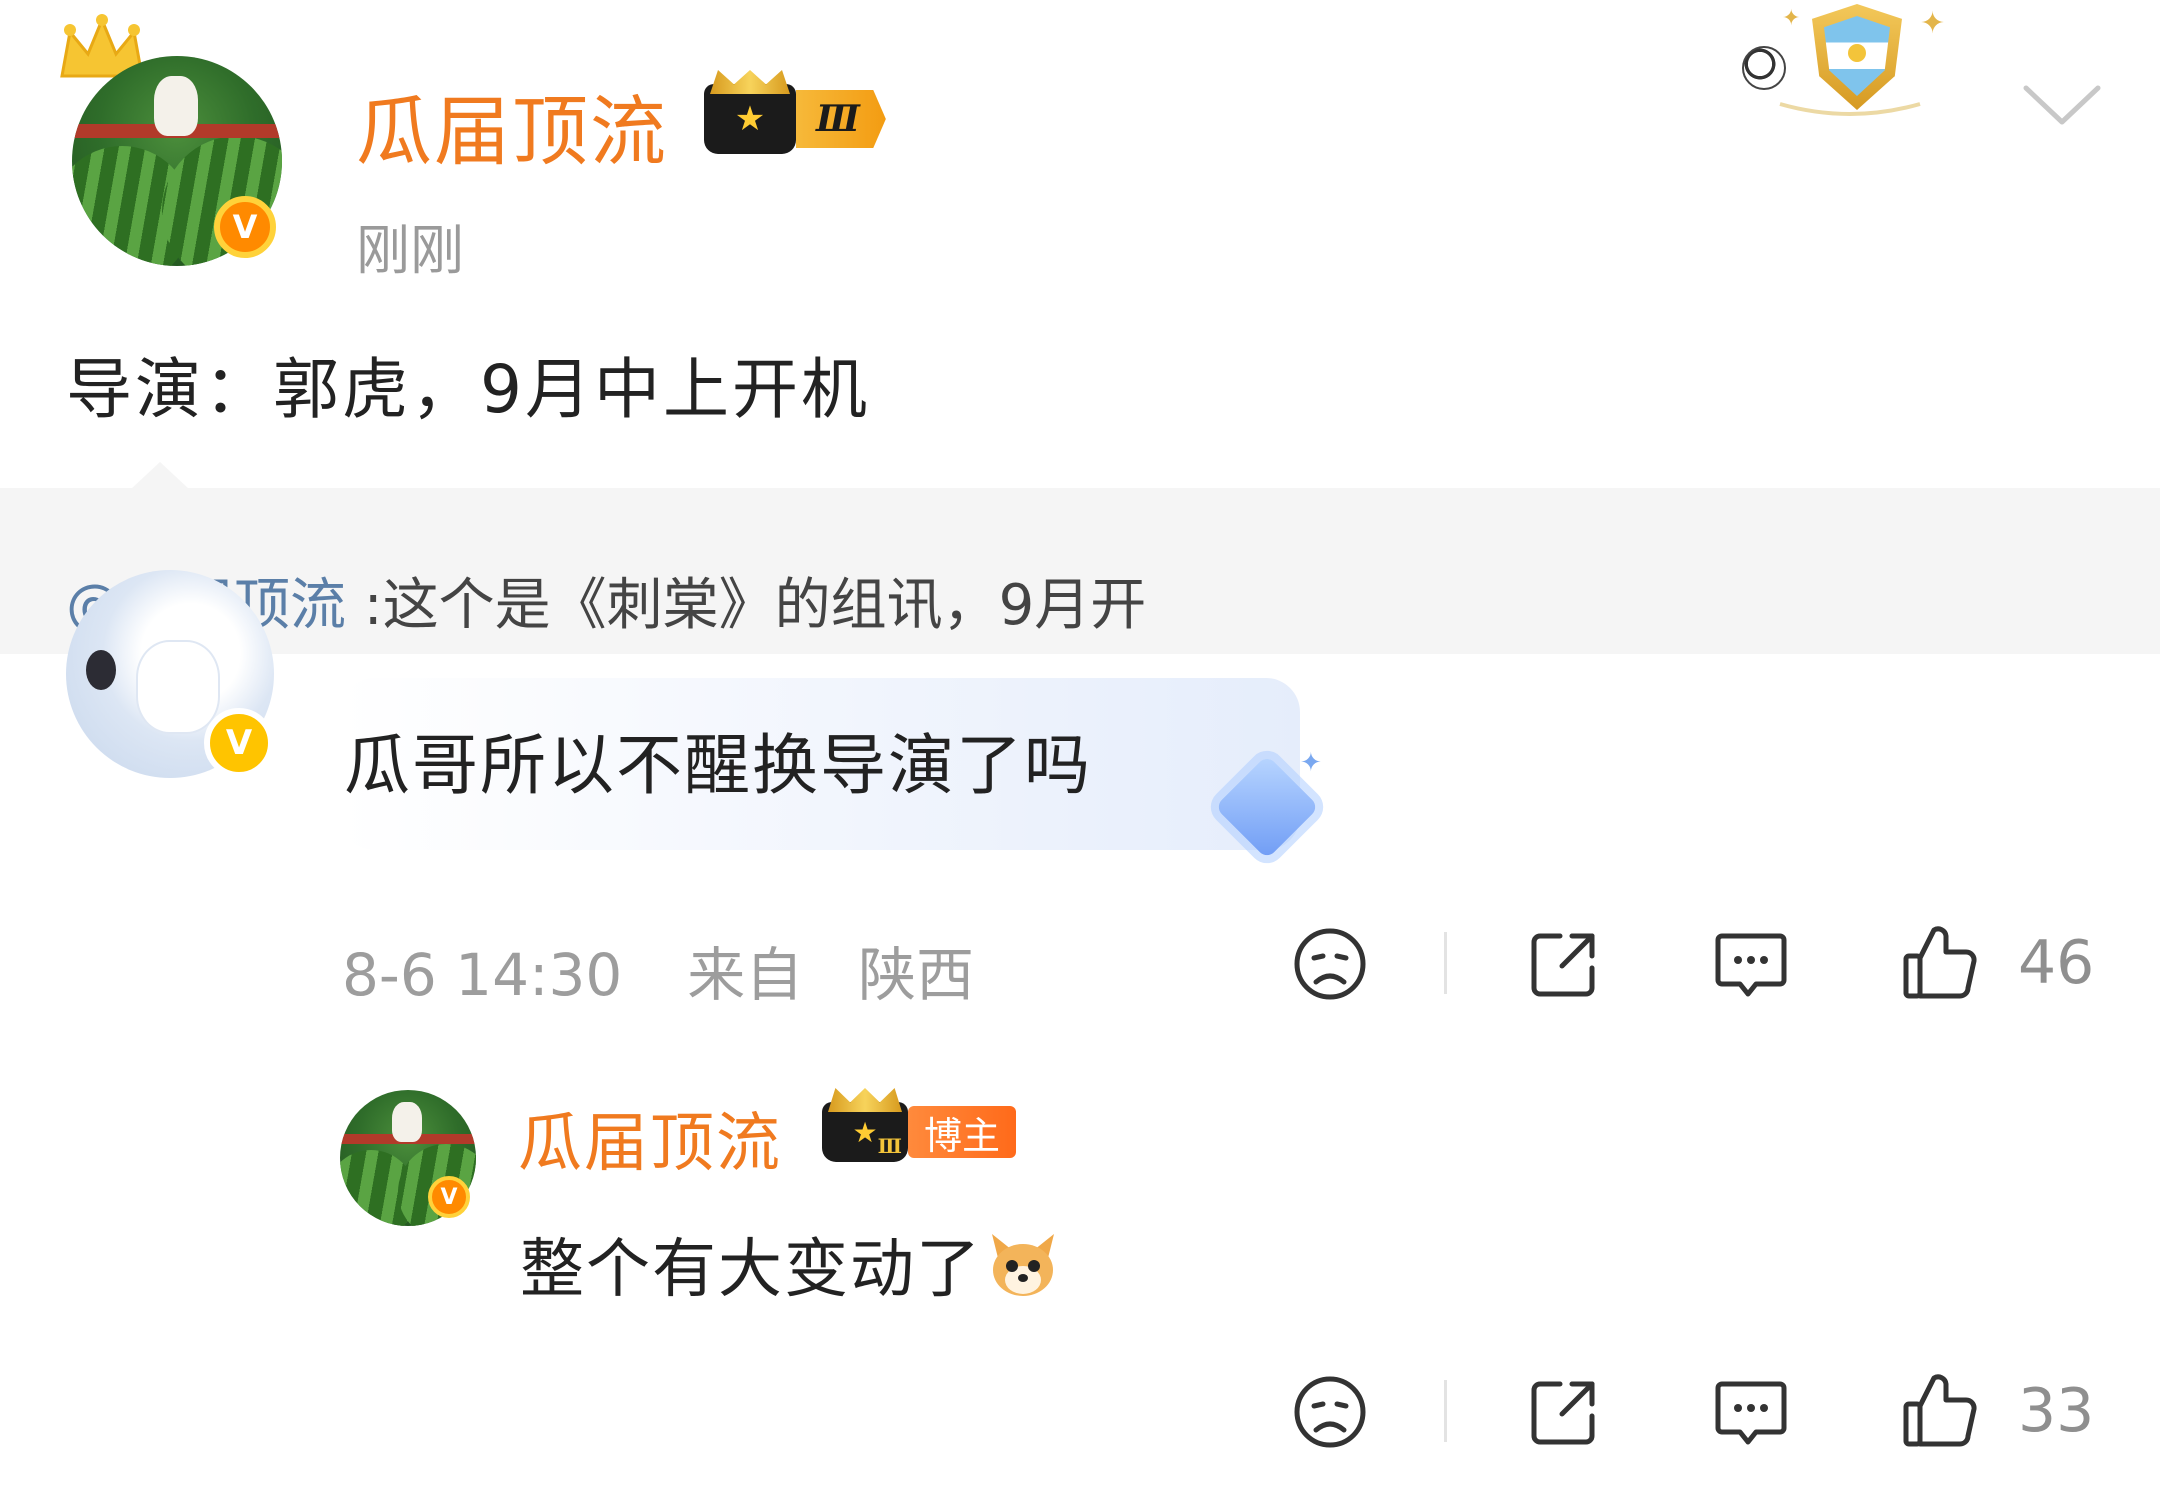 The width and height of the screenshot is (2160, 1504). Describe the element at coordinates (746, 605) in the screenshot. I see `quoted-text: :这个是《刺棠》的组讯，9月开` at that location.